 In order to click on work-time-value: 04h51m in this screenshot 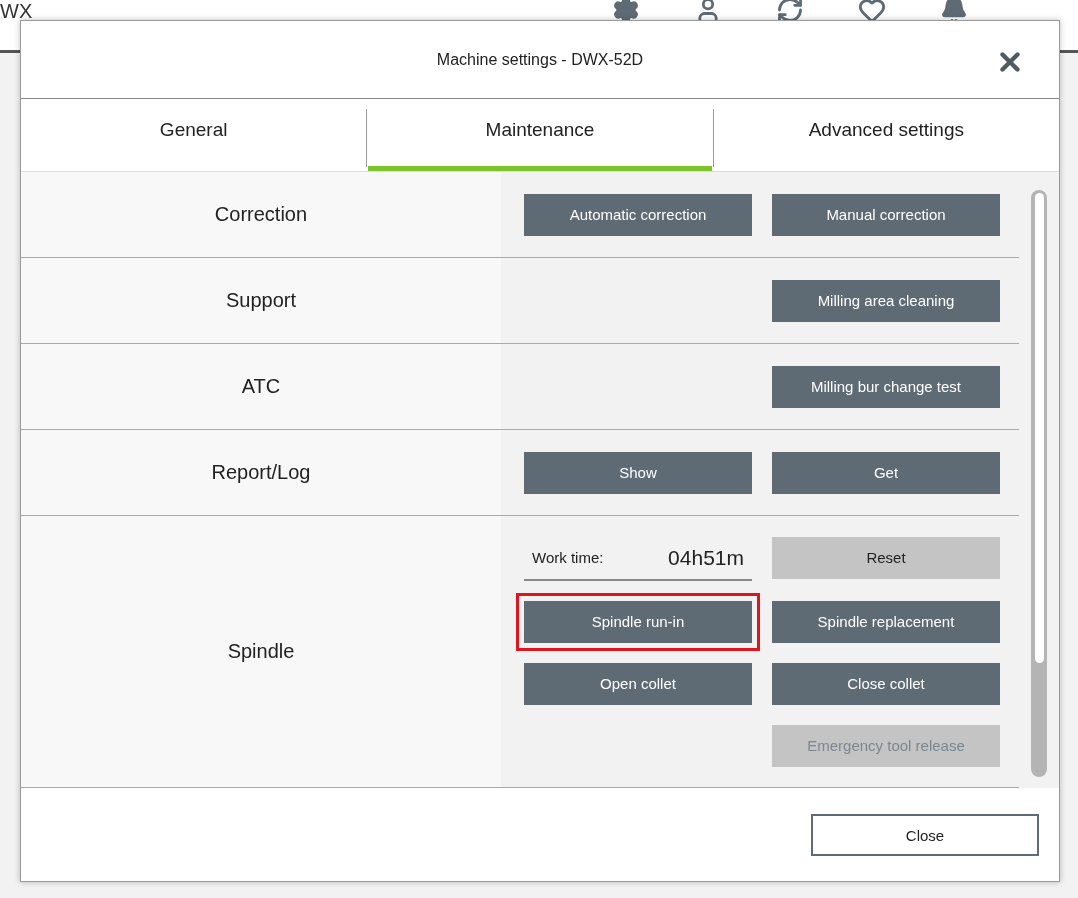, I will do `click(706, 557)`.